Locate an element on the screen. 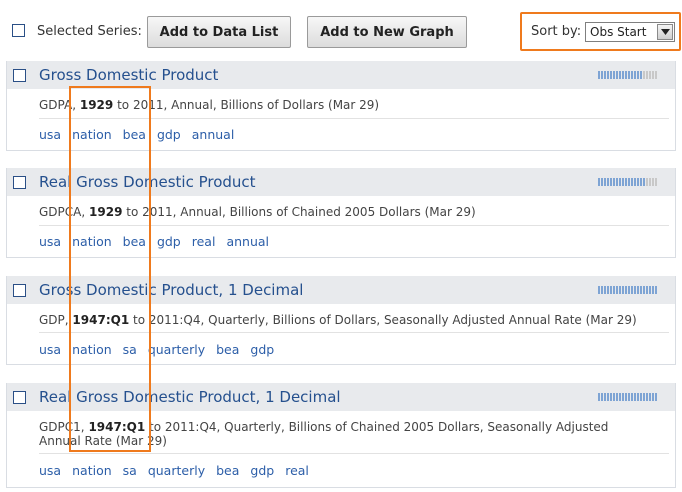 The image size is (682, 492). series-id: GDPCA is located at coordinates (60, 212).